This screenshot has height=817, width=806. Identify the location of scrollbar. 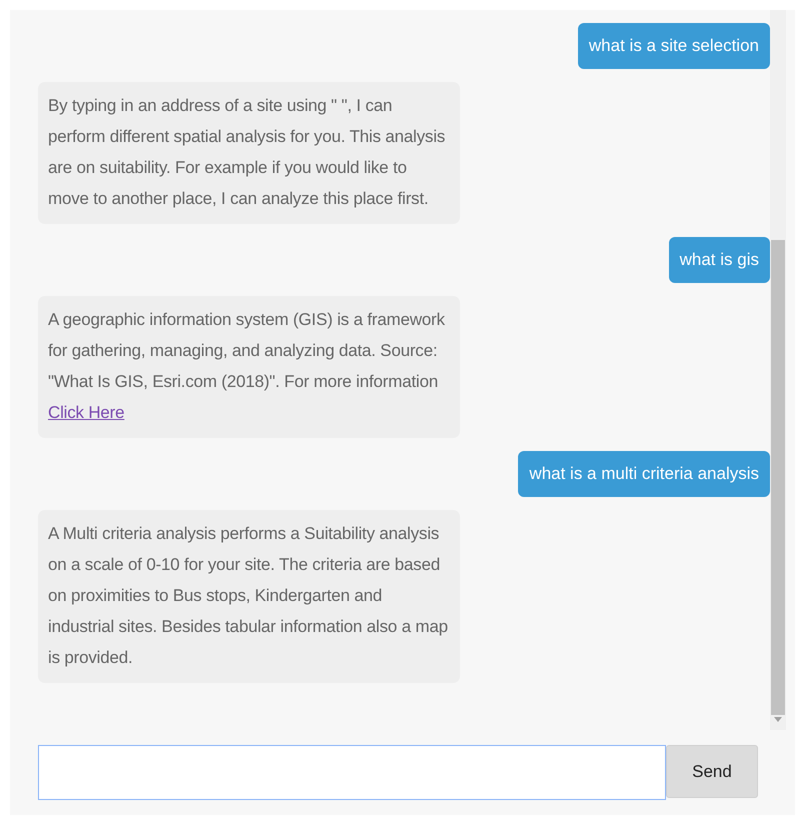
(778, 370).